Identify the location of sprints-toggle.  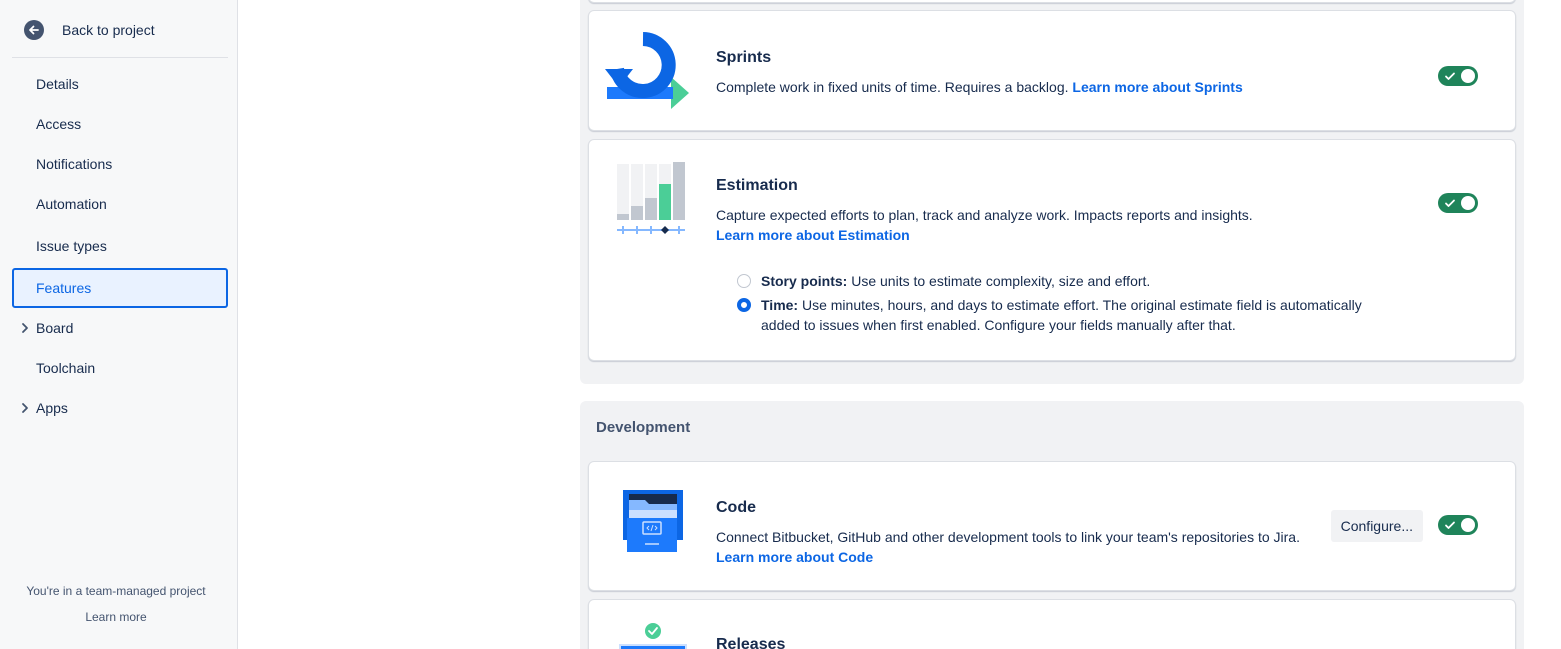
(1458, 76).